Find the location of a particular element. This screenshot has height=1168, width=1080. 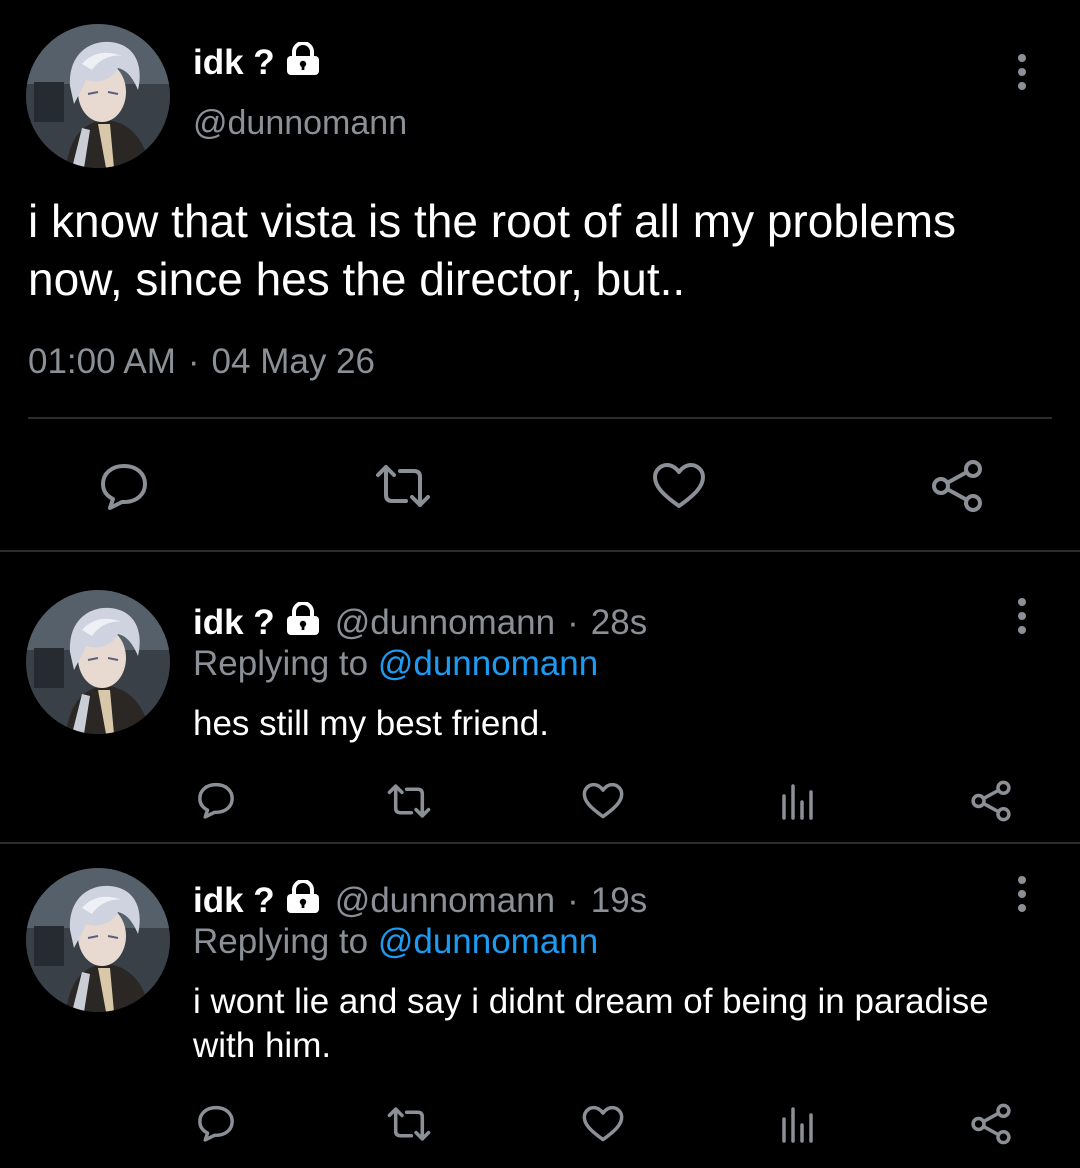

tweet-time: 01:00 AM is located at coordinates (102, 361).